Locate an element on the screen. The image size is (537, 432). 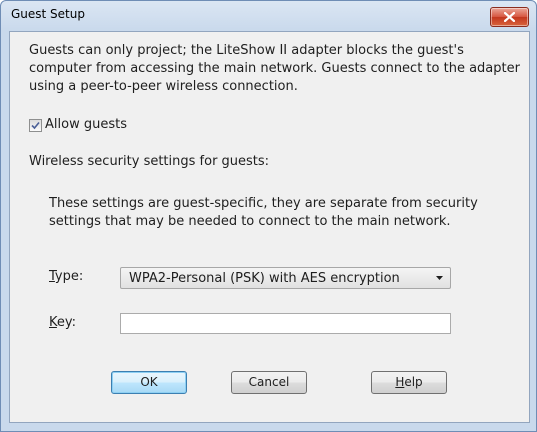
close-x-icon is located at coordinates (509, 17).